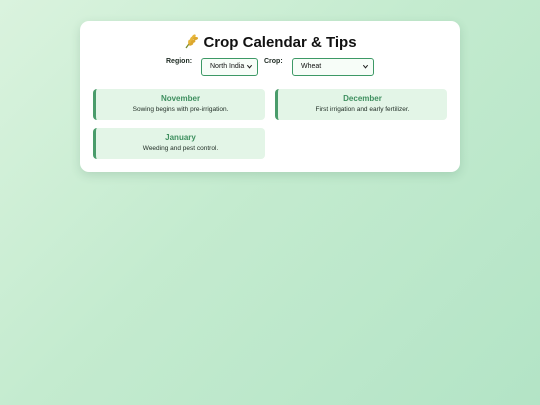 This screenshot has height=405, width=540. What do you see at coordinates (180, 137) in the screenshot?
I see `month-name: January` at bounding box center [180, 137].